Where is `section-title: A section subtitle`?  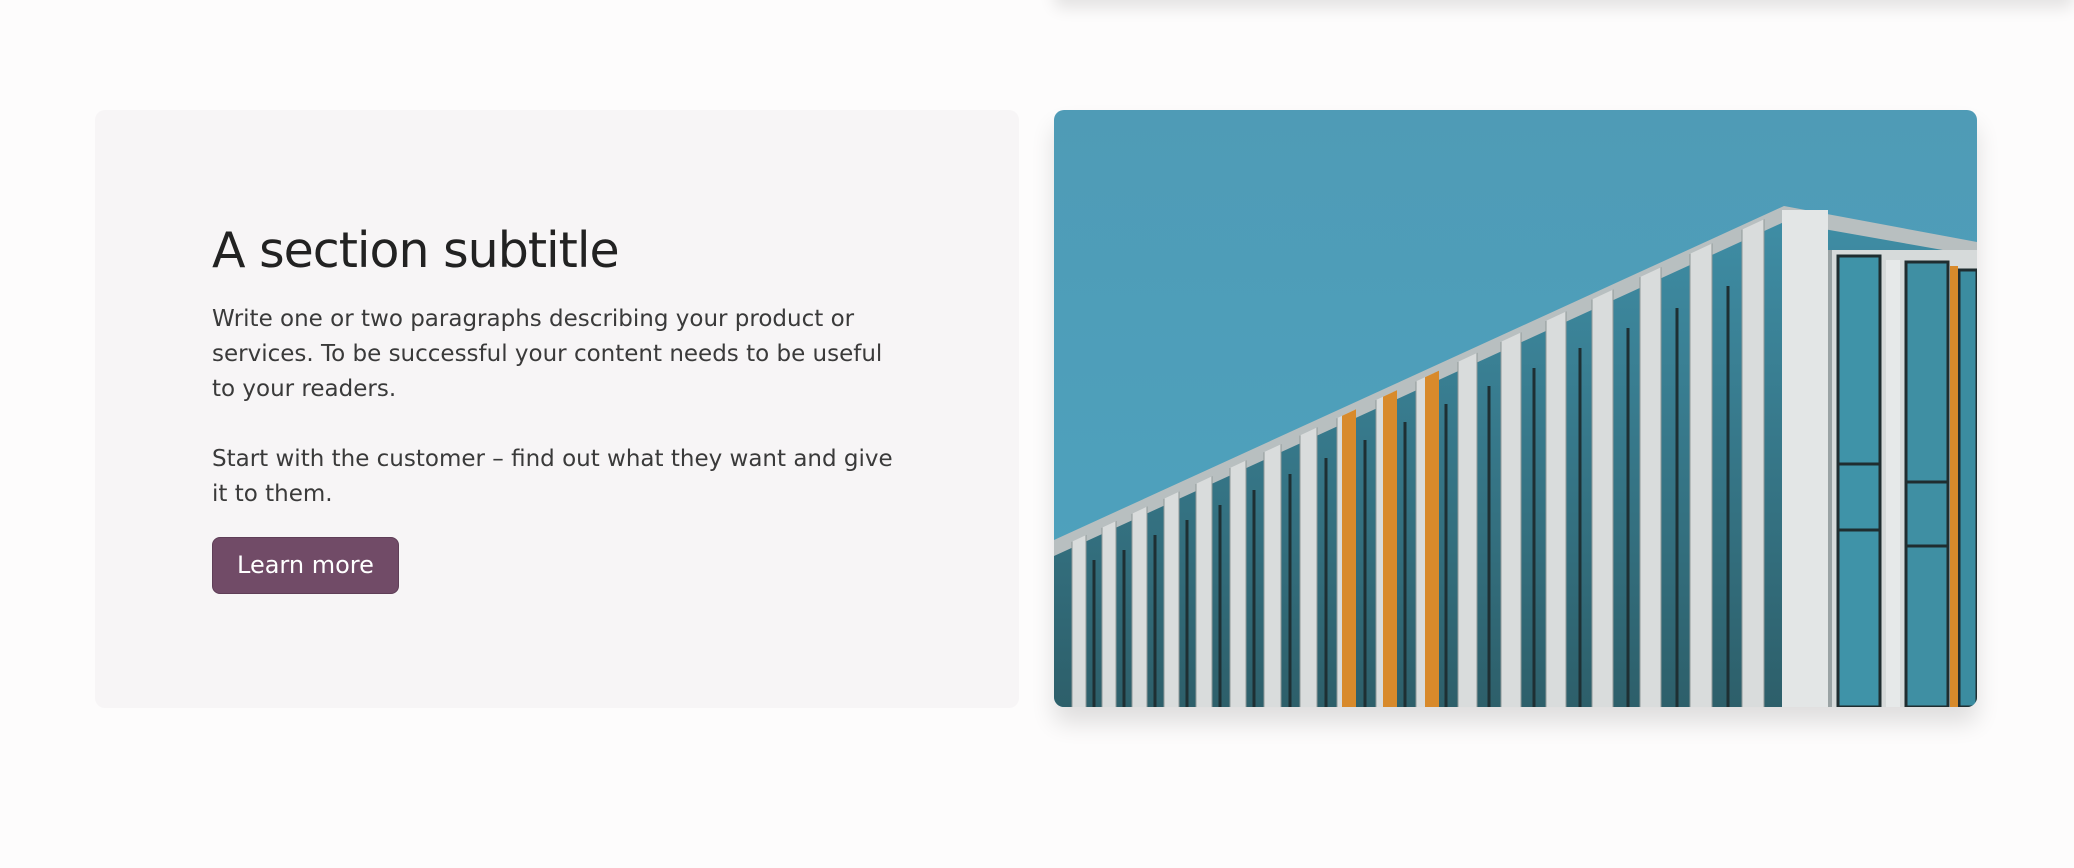 section-title: A section subtitle is located at coordinates (416, 250).